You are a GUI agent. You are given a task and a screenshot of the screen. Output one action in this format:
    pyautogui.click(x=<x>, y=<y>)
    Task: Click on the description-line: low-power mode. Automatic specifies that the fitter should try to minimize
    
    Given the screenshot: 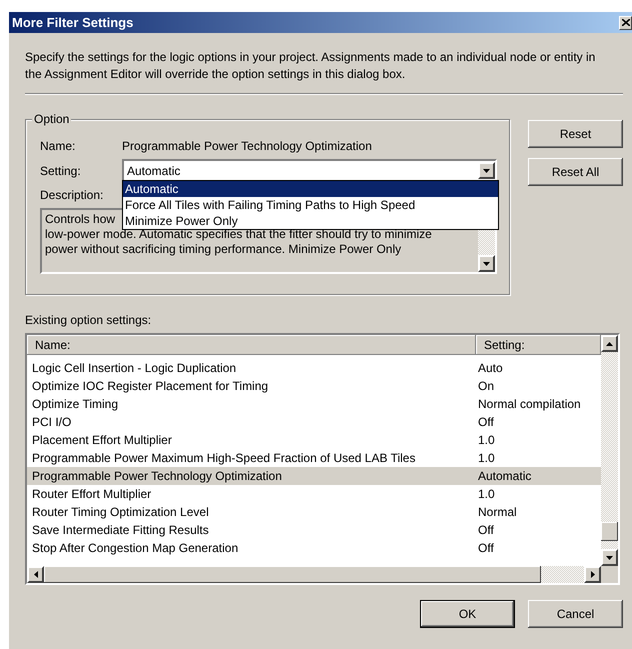 What is the action you would take?
    pyautogui.click(x=238, y=234)
    